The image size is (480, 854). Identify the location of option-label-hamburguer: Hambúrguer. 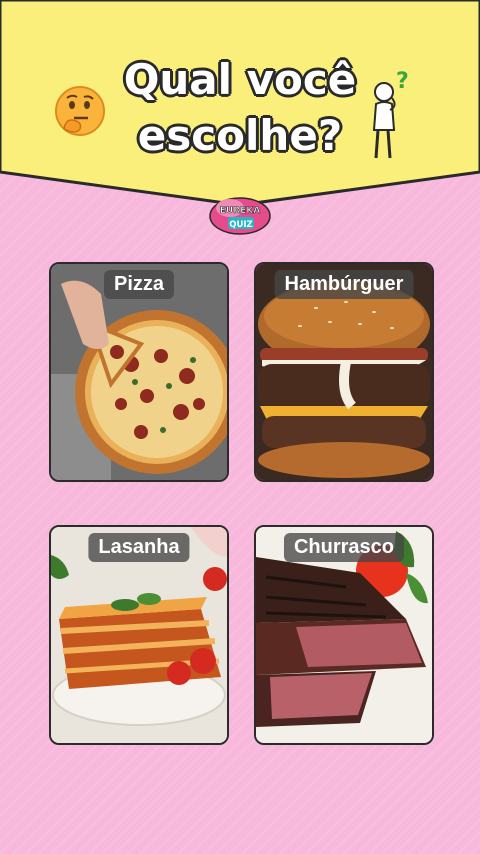
(344, 284).